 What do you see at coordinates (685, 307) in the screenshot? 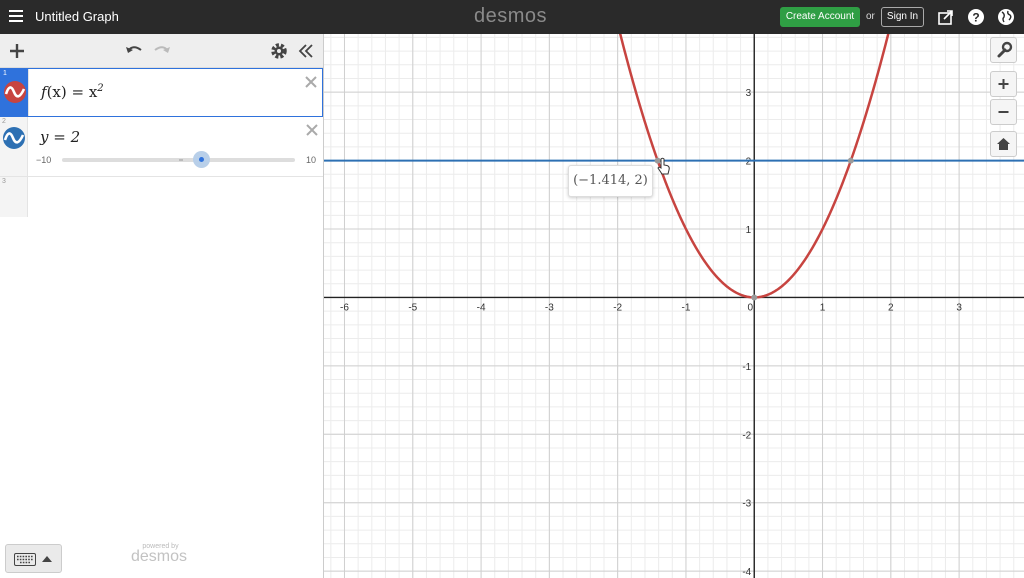
I see `x-tick-label: -1` at bounding box center [685, 307].